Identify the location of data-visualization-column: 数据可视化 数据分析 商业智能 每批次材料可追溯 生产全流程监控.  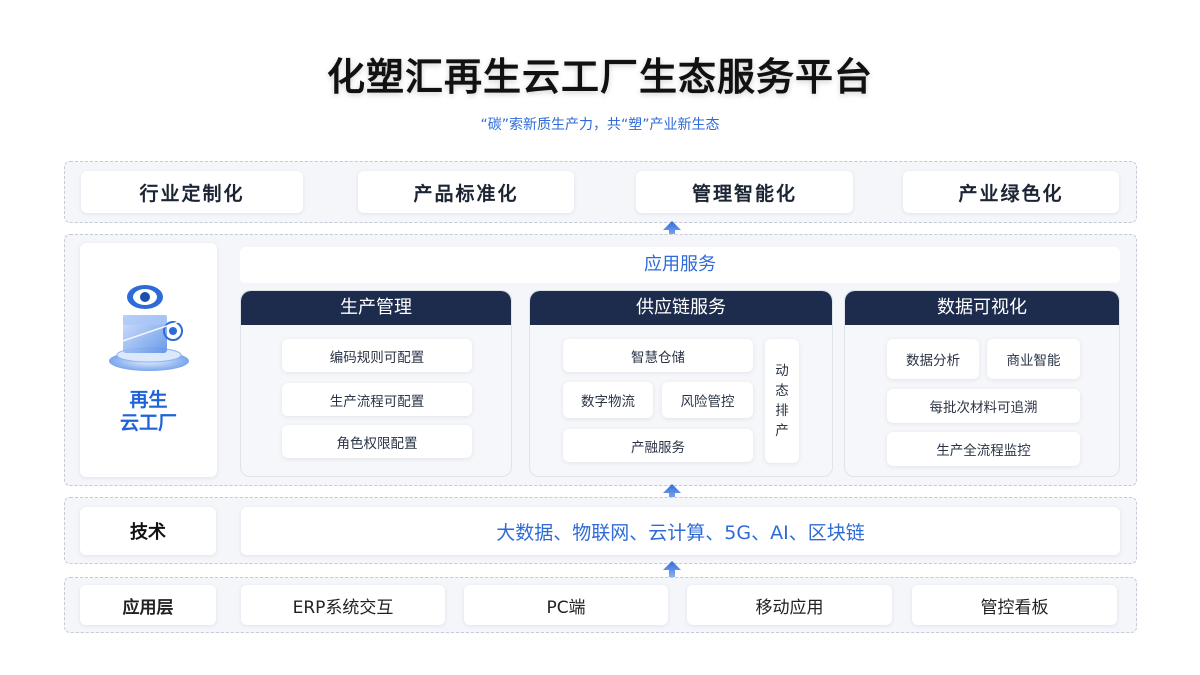
(982, 383).